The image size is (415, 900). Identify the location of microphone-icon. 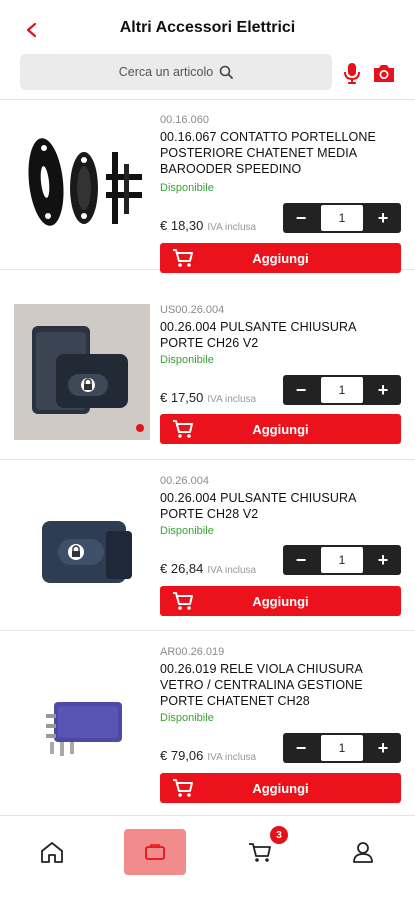
(352, 73).